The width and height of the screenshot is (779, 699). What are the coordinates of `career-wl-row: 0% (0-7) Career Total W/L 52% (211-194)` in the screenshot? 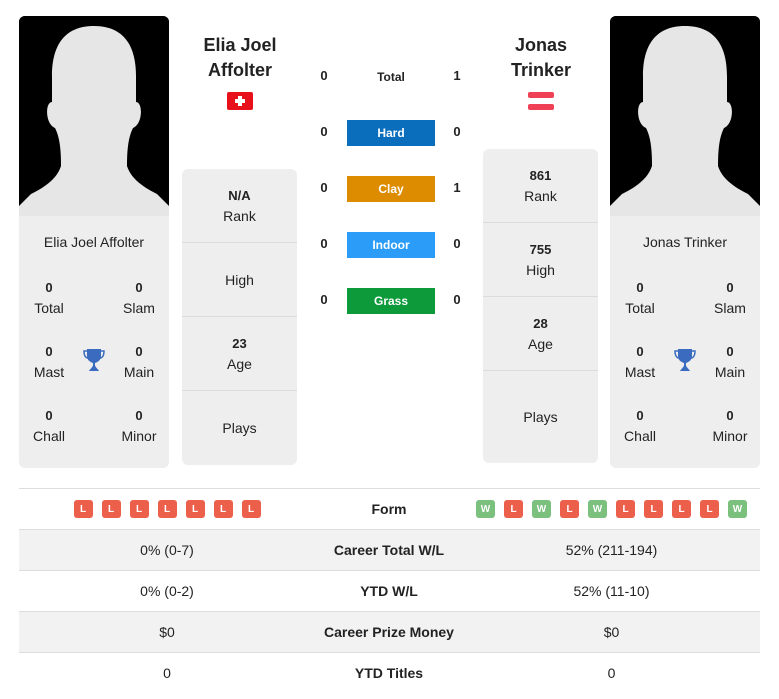 It's located at (389, 550).